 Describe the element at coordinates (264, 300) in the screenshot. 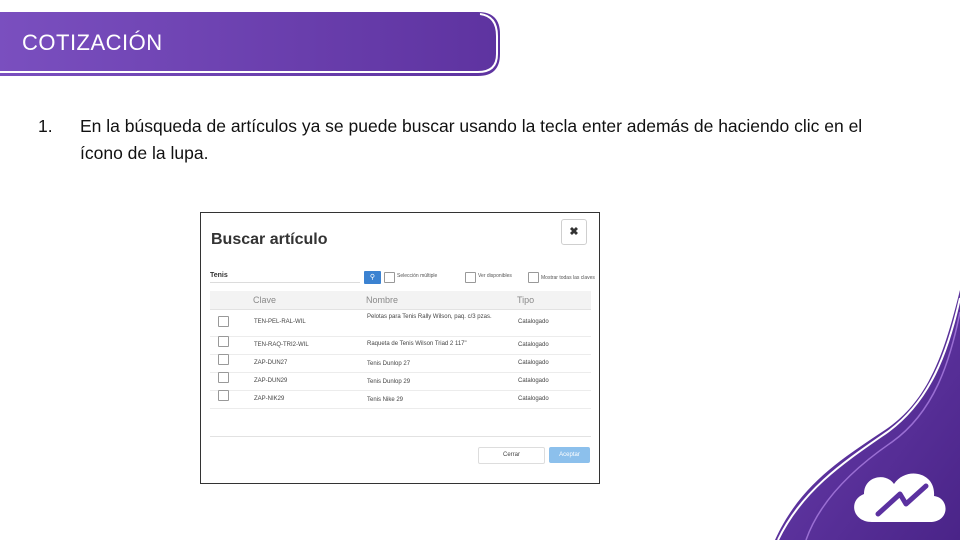

I see `column-header-clave: Clave` at that location.